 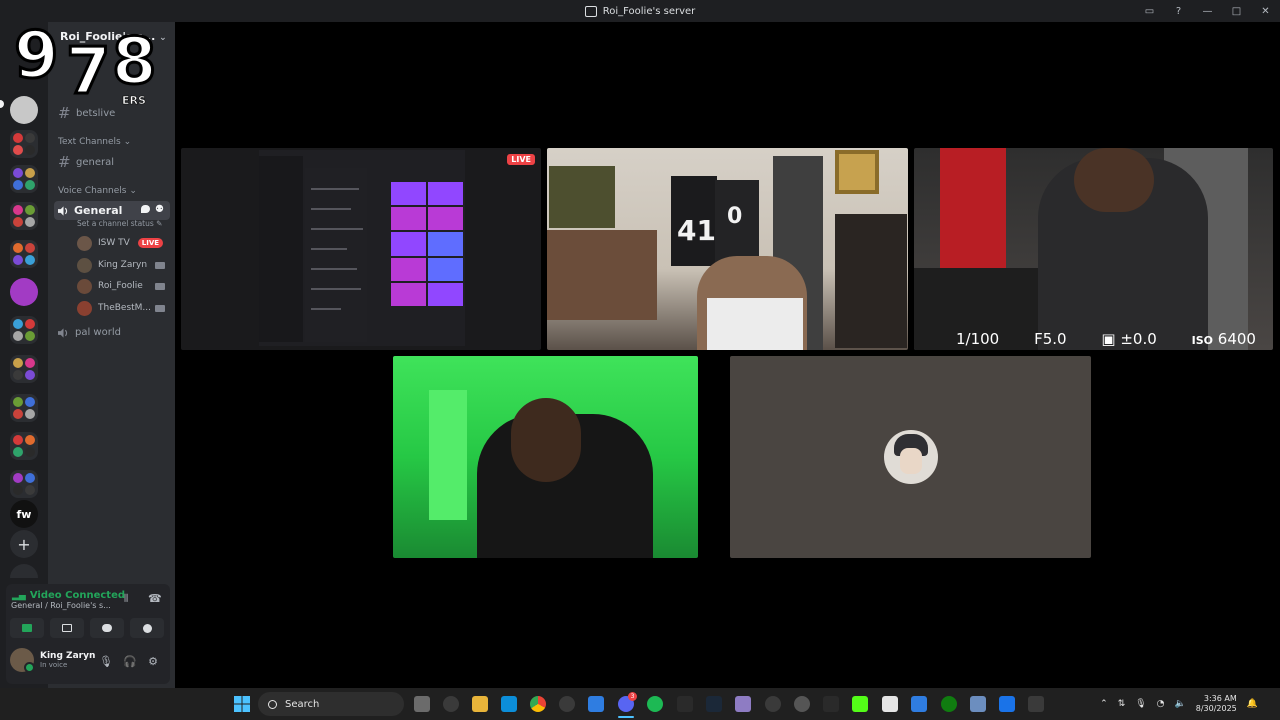 What do you see at coordinates (19, 595) in the screenshot?
I see `signal-icon: ▂▄` at bounding box center [19, 595].